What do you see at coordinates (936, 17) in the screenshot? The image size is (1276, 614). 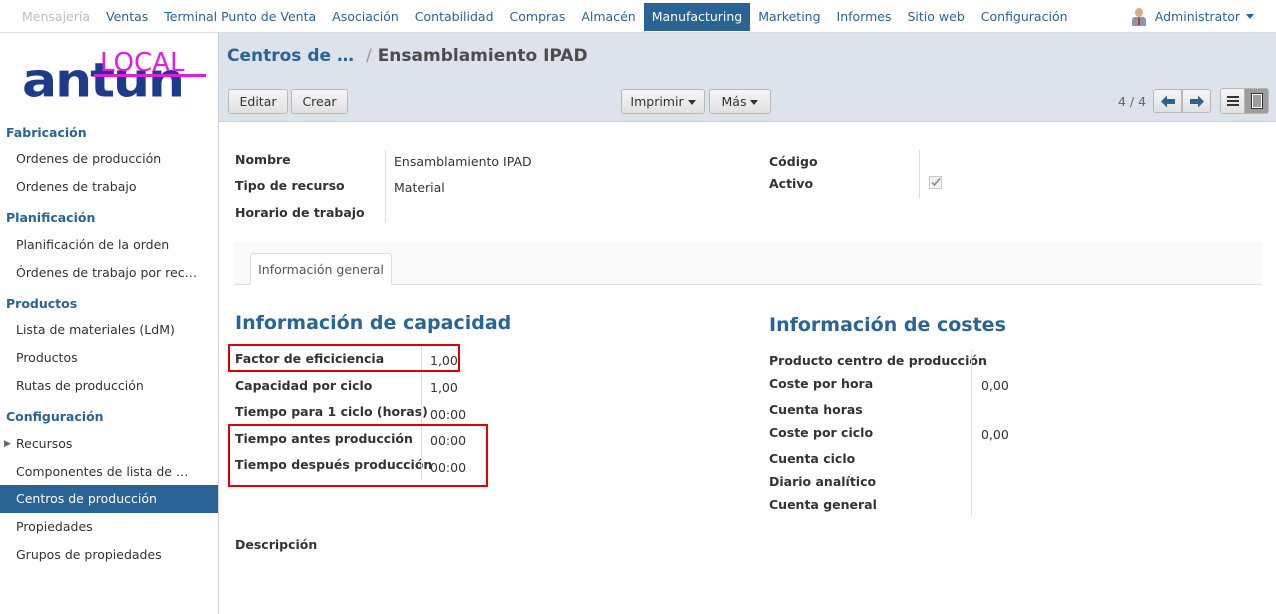 I see `menu-sitio-web: Sitio web` at bounding box center [936, 17].